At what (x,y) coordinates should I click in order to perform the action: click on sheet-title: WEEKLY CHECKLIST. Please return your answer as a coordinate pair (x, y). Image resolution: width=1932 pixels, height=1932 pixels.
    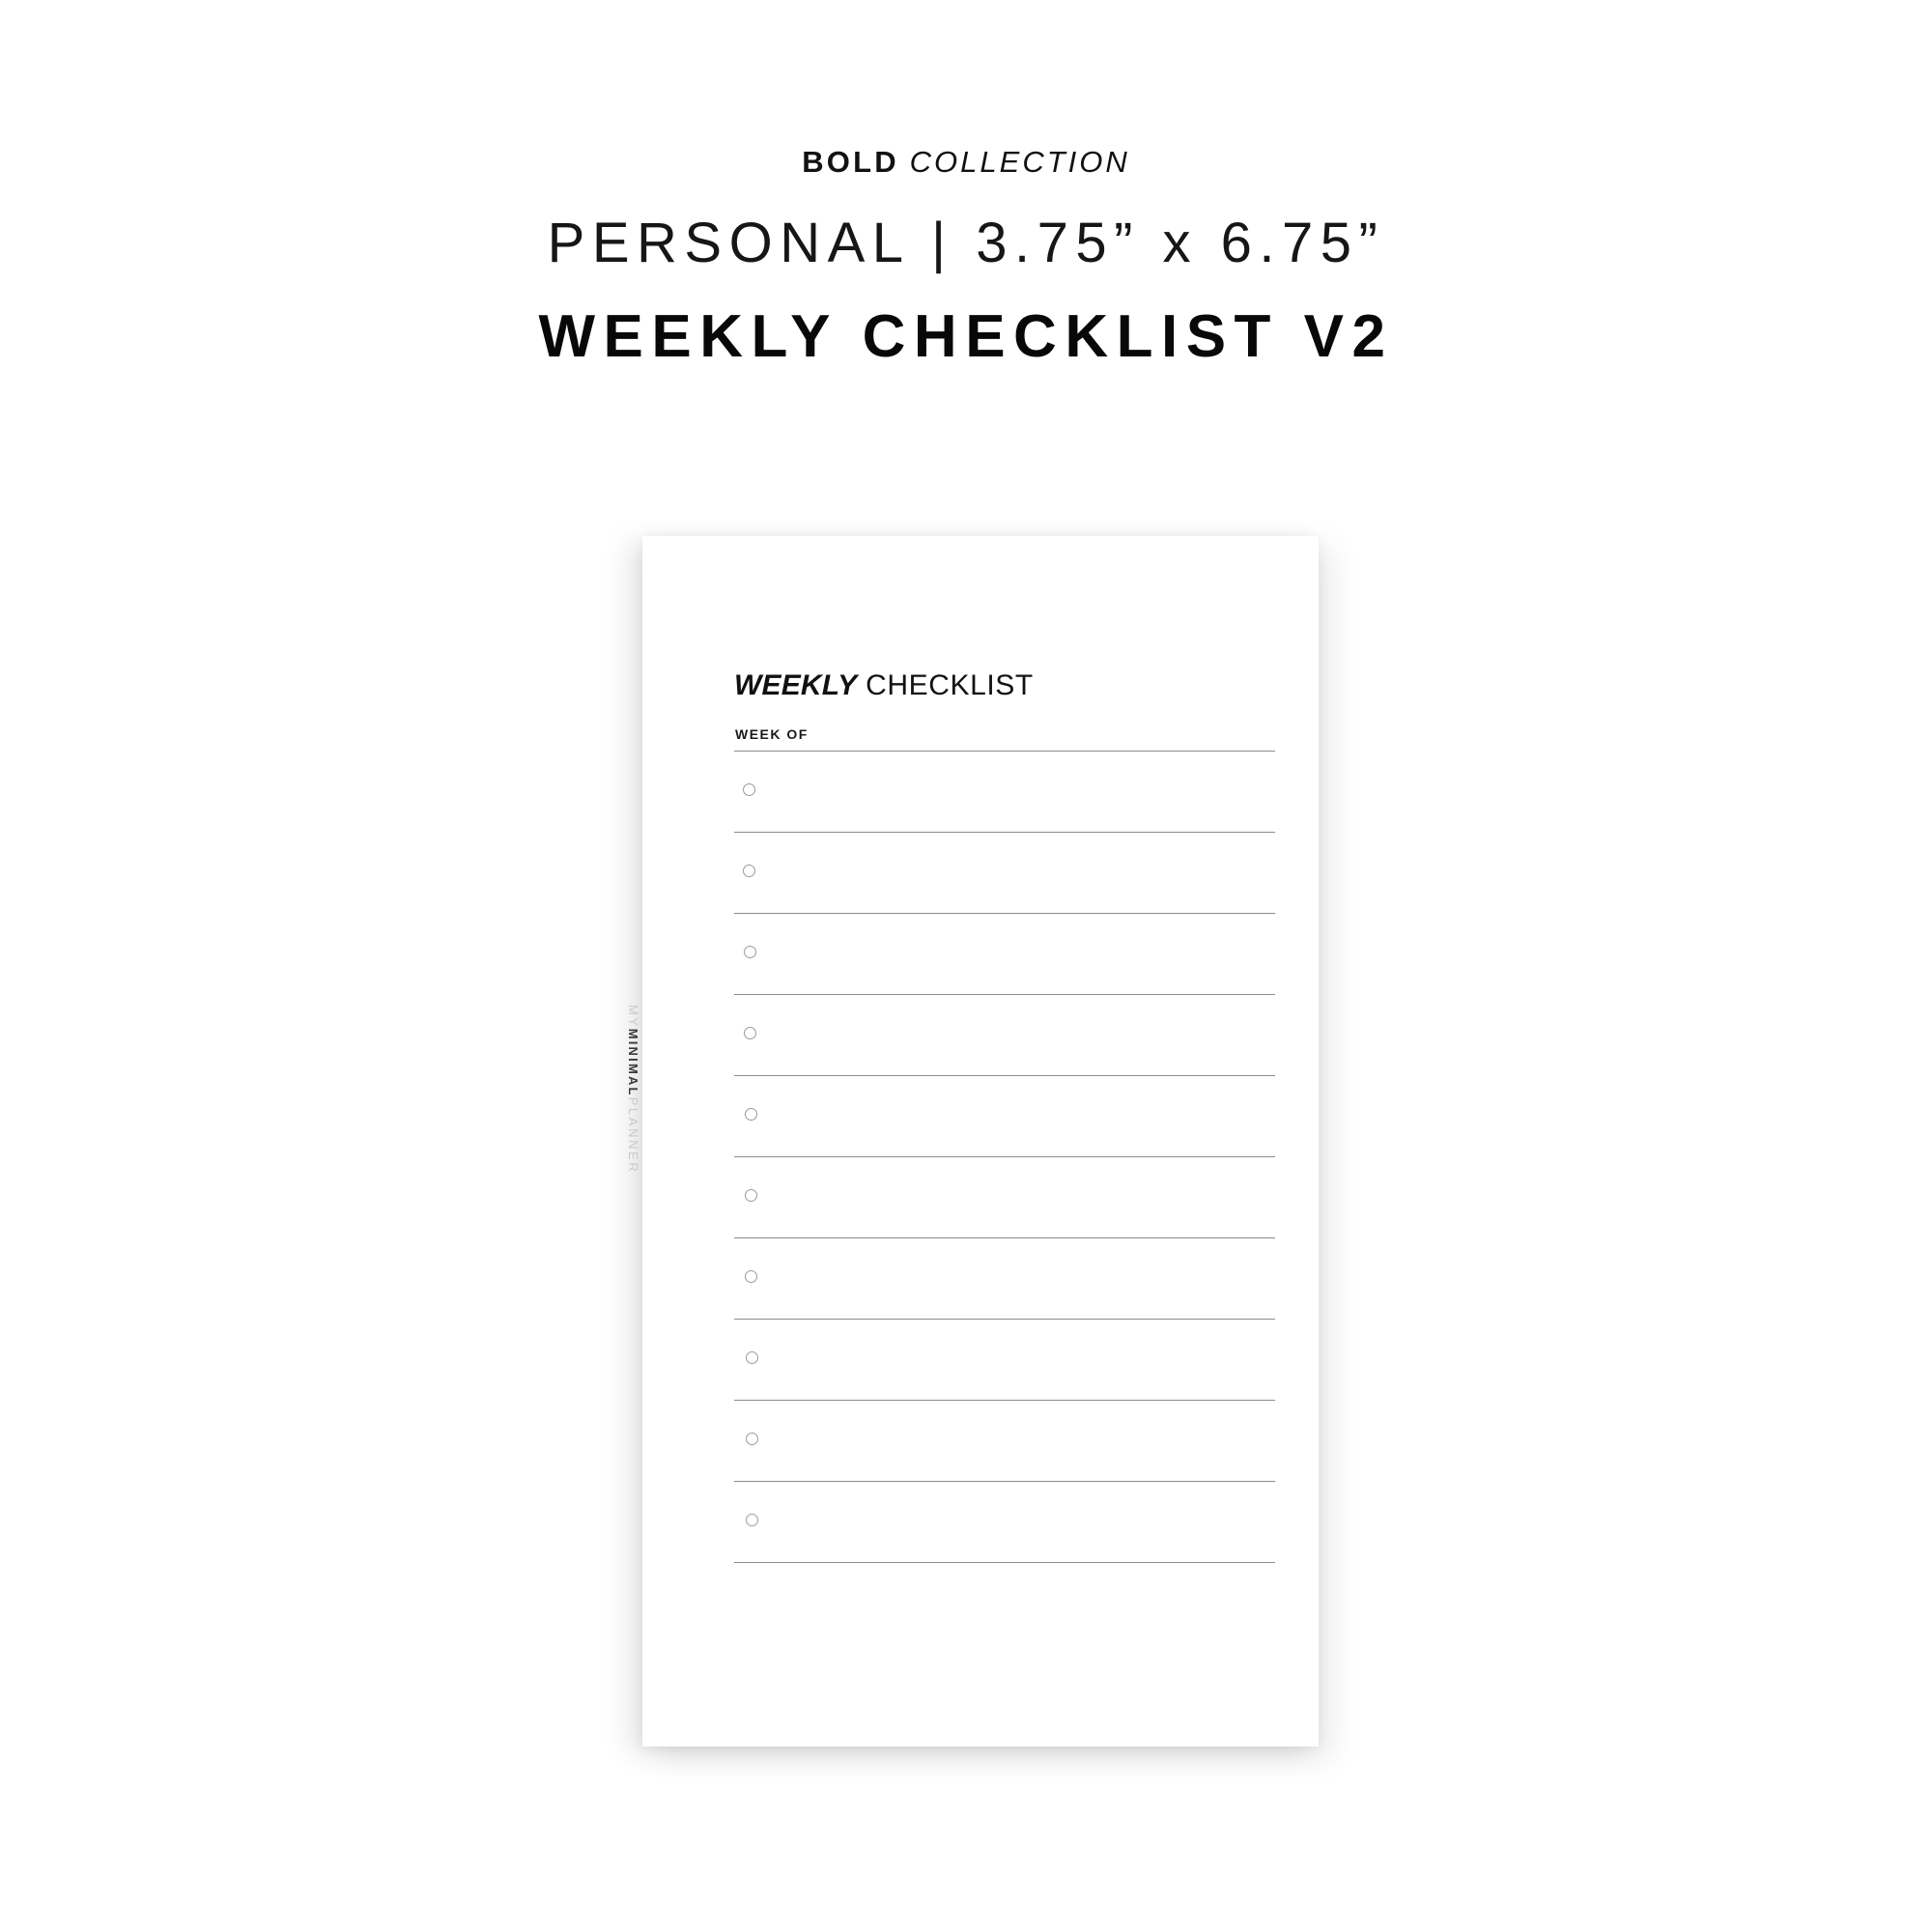
    Looking at the image, I should click on (884, 685).